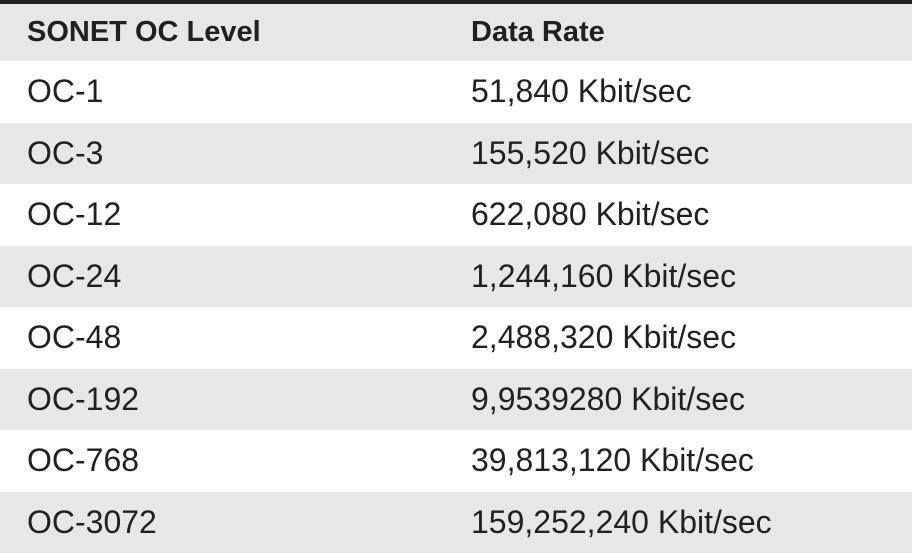 The width and height of the screenshot is (912, 554). Describe the element at coordinates (678, 399) in the screenshot. I see `data-rate-cell: 9,9539280 Kbit/sec` at that location.